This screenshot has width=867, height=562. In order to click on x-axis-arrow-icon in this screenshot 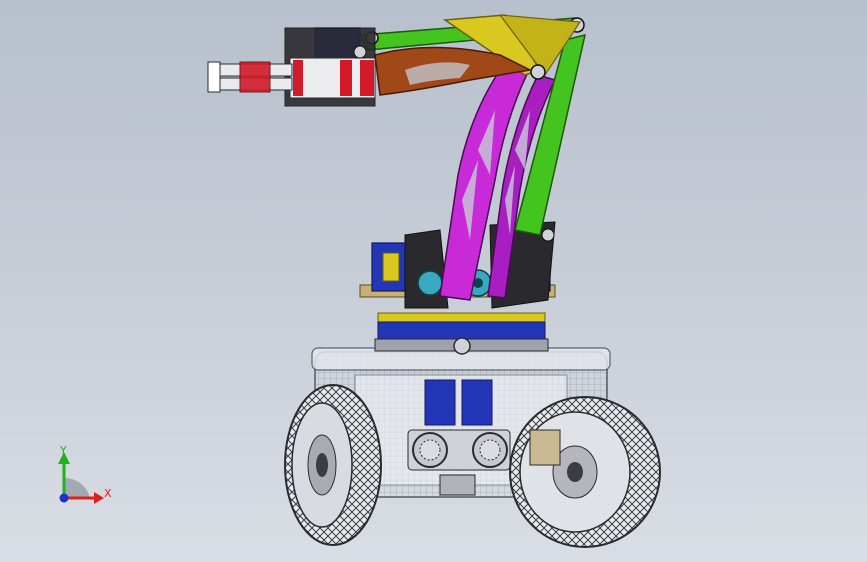, I will do `click(99, 498)`.